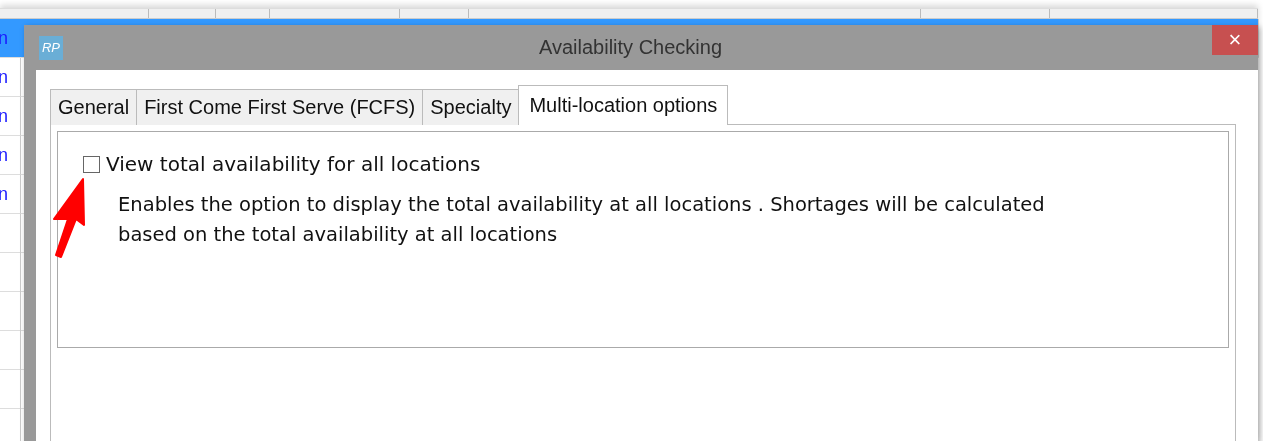 The width and height of the screenshot is (1263, 441). I want to click on app-icon: RP, so click(51, 47).